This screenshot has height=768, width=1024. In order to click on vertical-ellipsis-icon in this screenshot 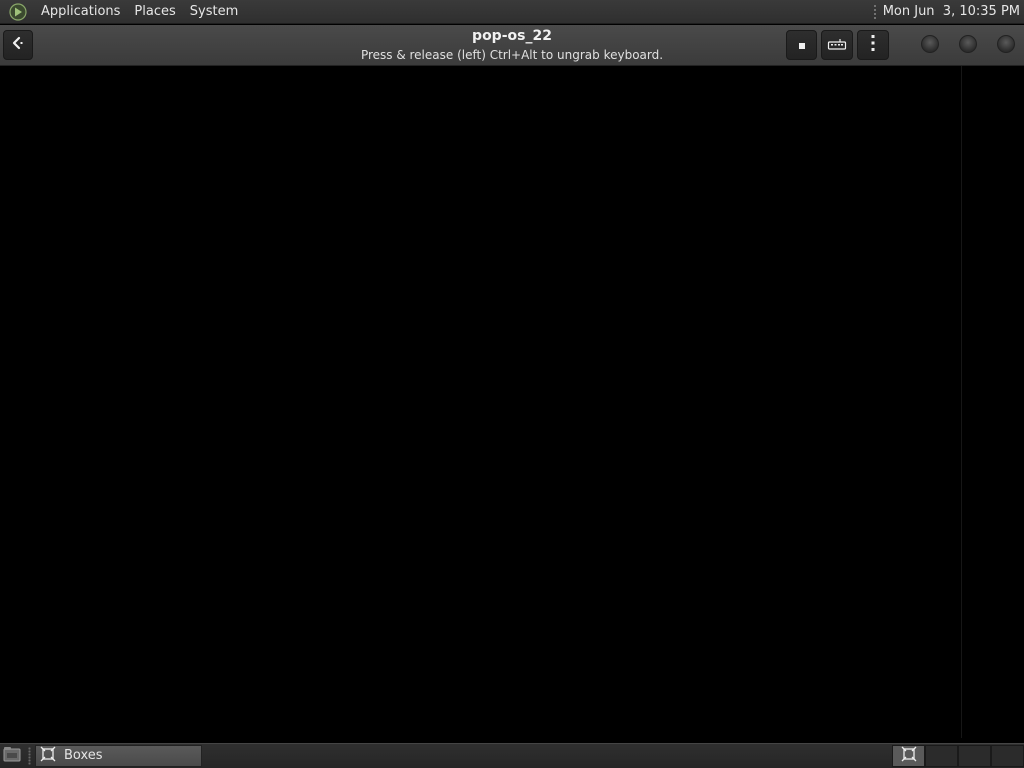, I will do `click(873, 45)`.